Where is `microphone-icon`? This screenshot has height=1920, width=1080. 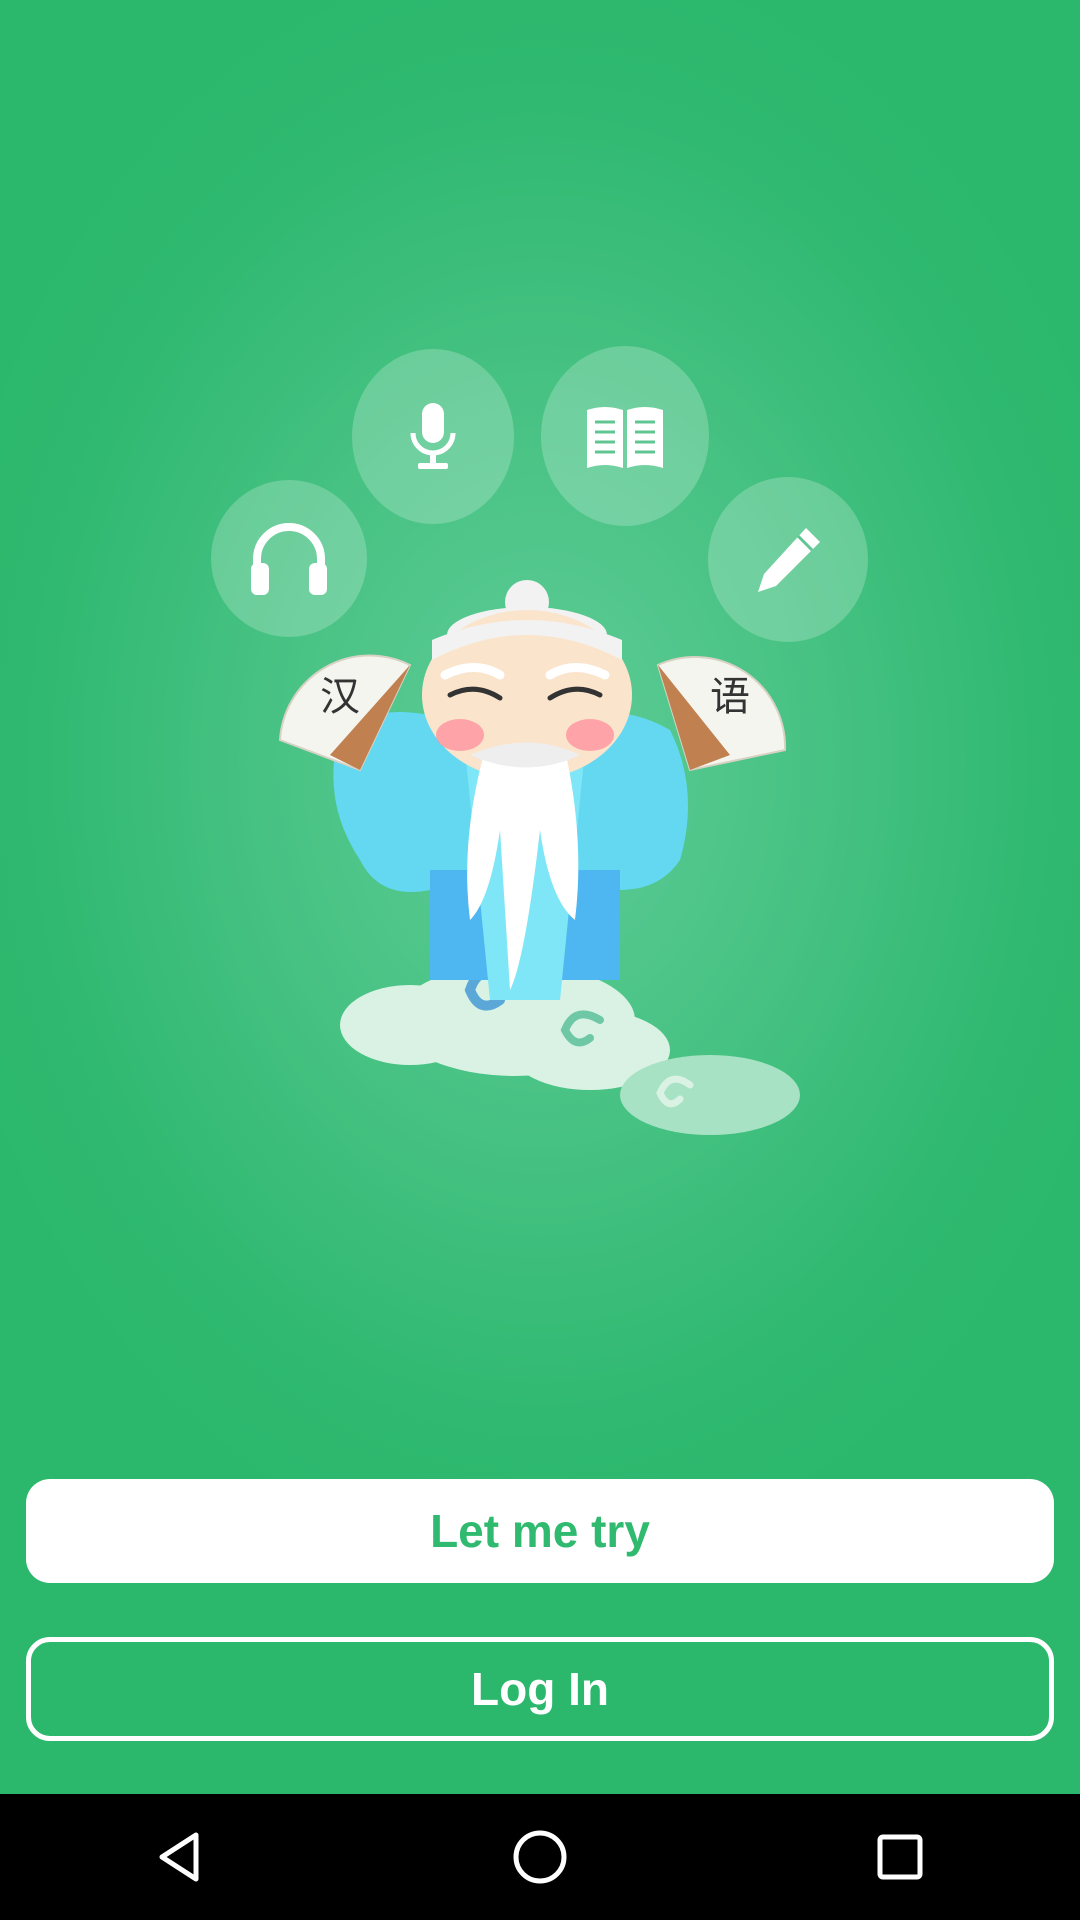
microphone-icon is located at coordinates (433, 435).